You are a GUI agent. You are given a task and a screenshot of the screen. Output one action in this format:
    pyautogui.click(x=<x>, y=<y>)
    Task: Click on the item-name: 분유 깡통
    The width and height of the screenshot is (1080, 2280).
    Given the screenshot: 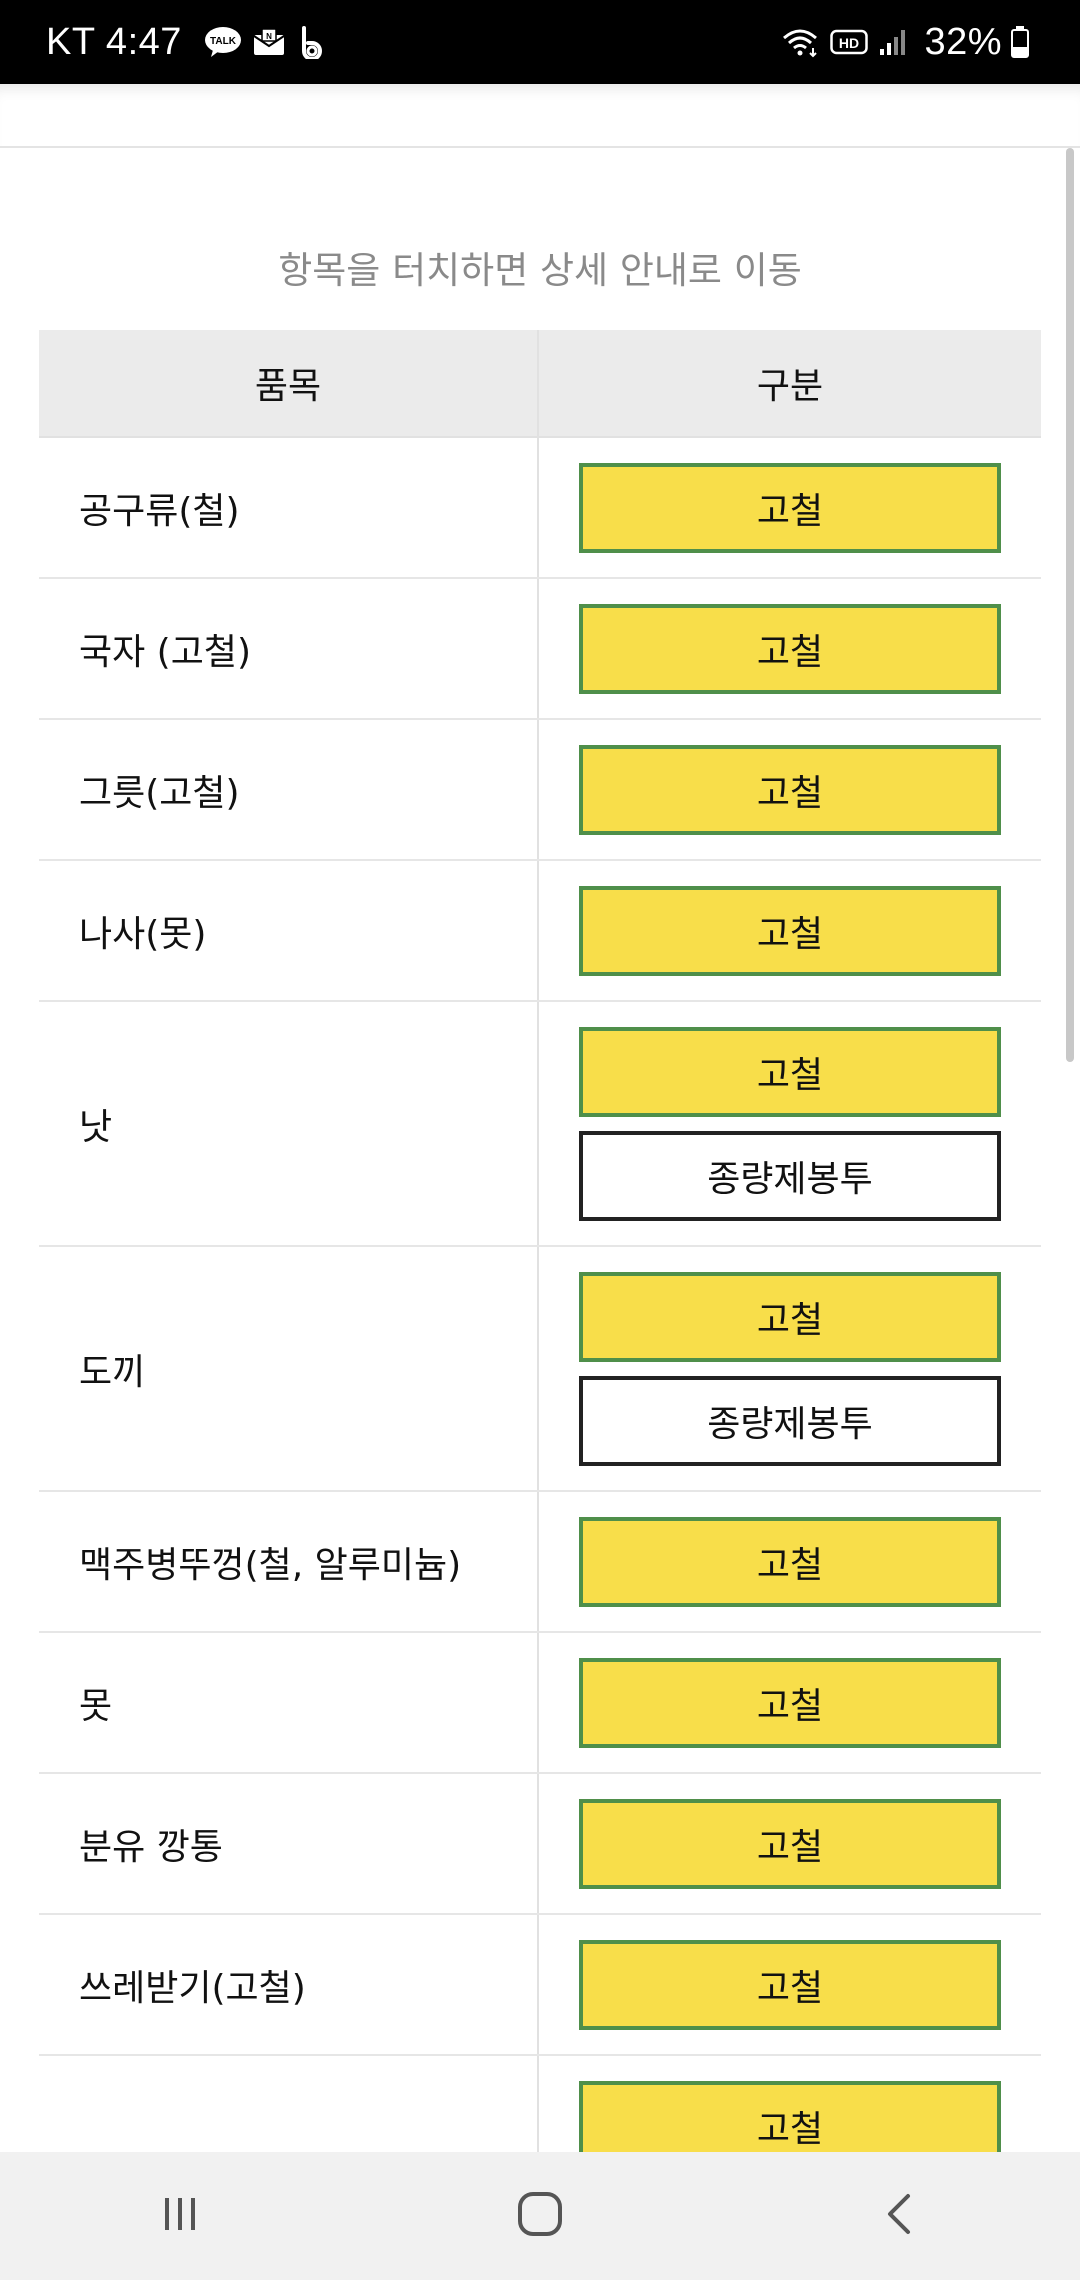 What is the action you would take?
    pyautogui.click(x=289, y=1843)
    